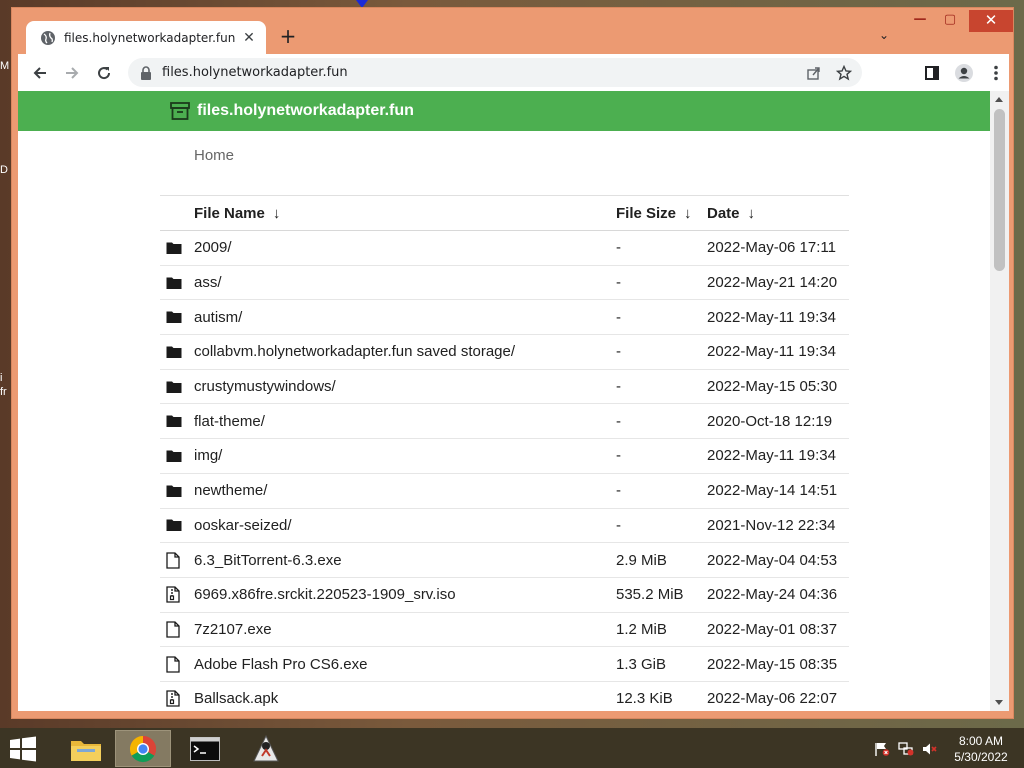  Describe the element at coordinates (504, 491) in the screenshot. I see `table-row: newtheme/ - 2022-May-14 14:51` at that location.